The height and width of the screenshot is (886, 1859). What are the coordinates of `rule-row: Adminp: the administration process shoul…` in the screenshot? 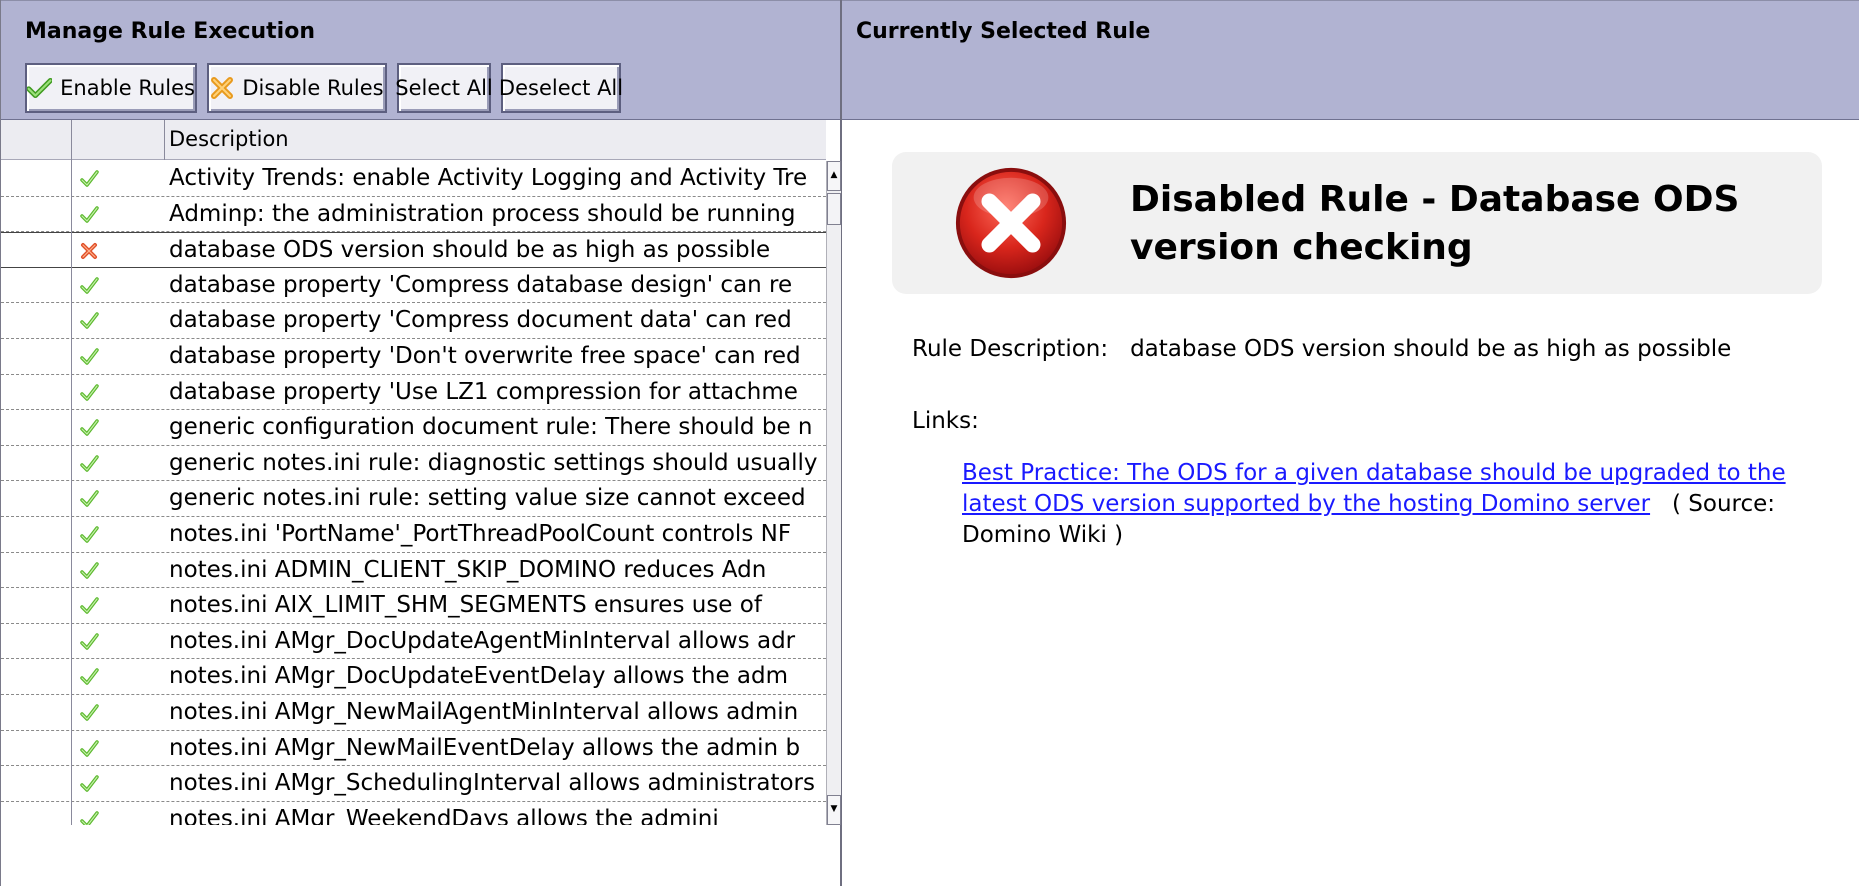 It's located at (413, 215).